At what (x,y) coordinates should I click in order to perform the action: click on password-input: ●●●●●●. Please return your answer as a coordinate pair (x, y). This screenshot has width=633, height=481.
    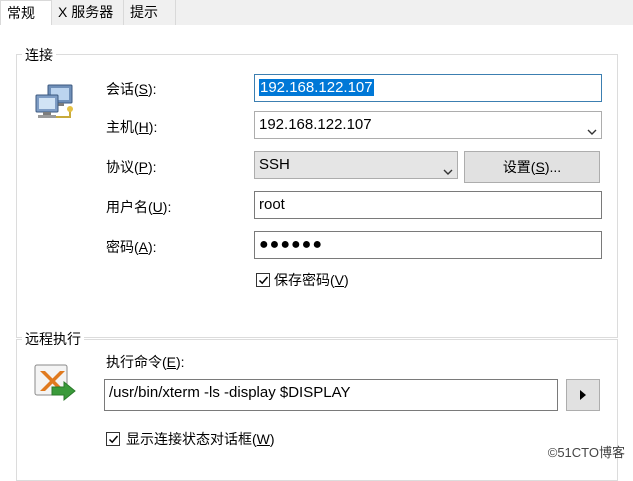
    Looking at the image, I should click on (428, 245).